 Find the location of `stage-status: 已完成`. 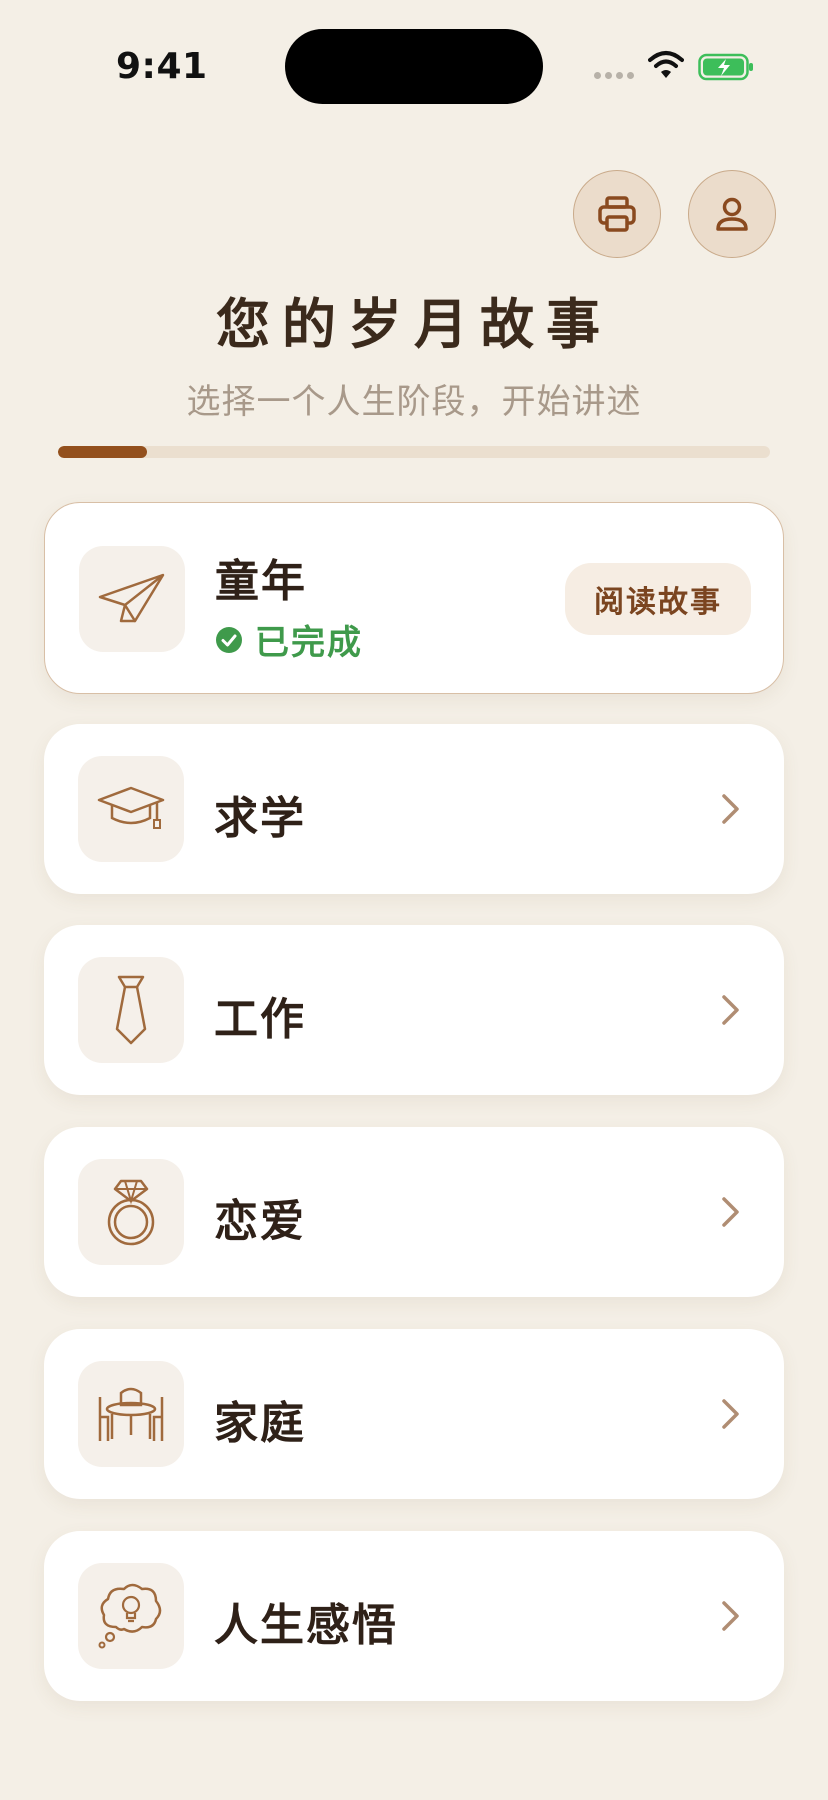

stage-status: 已完成 is located at coordinates (289, 639).